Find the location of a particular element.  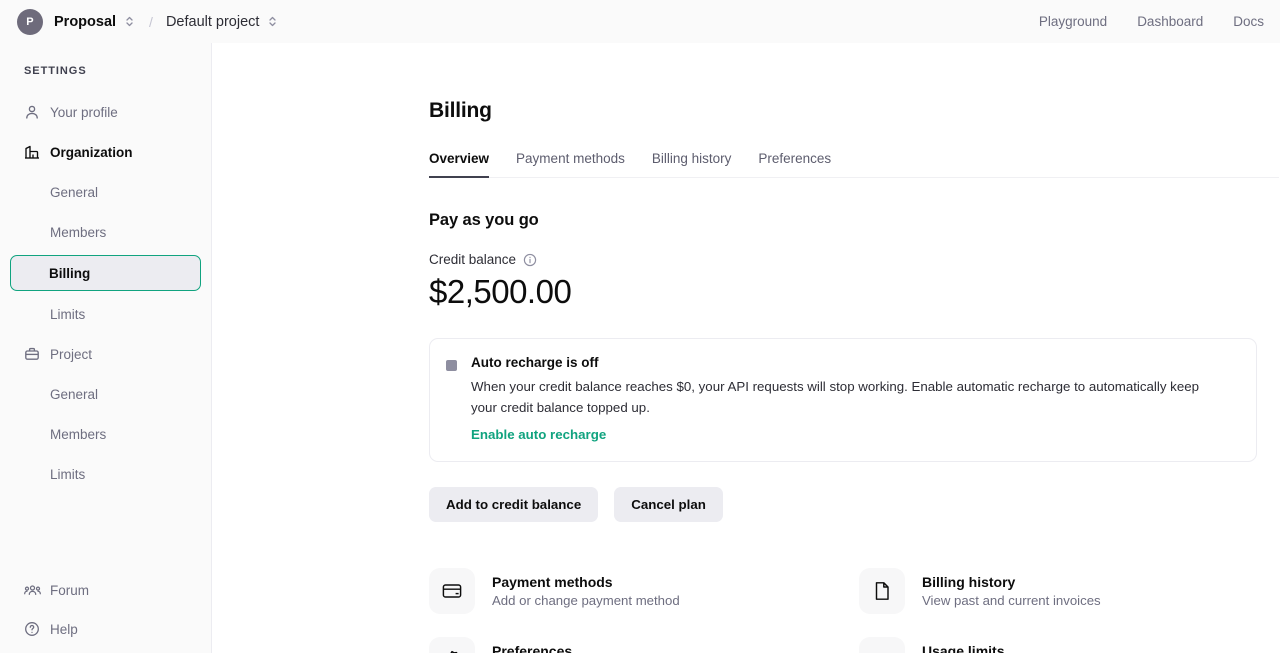

nav-docs: Docs is located at coordinates (1248, 21).